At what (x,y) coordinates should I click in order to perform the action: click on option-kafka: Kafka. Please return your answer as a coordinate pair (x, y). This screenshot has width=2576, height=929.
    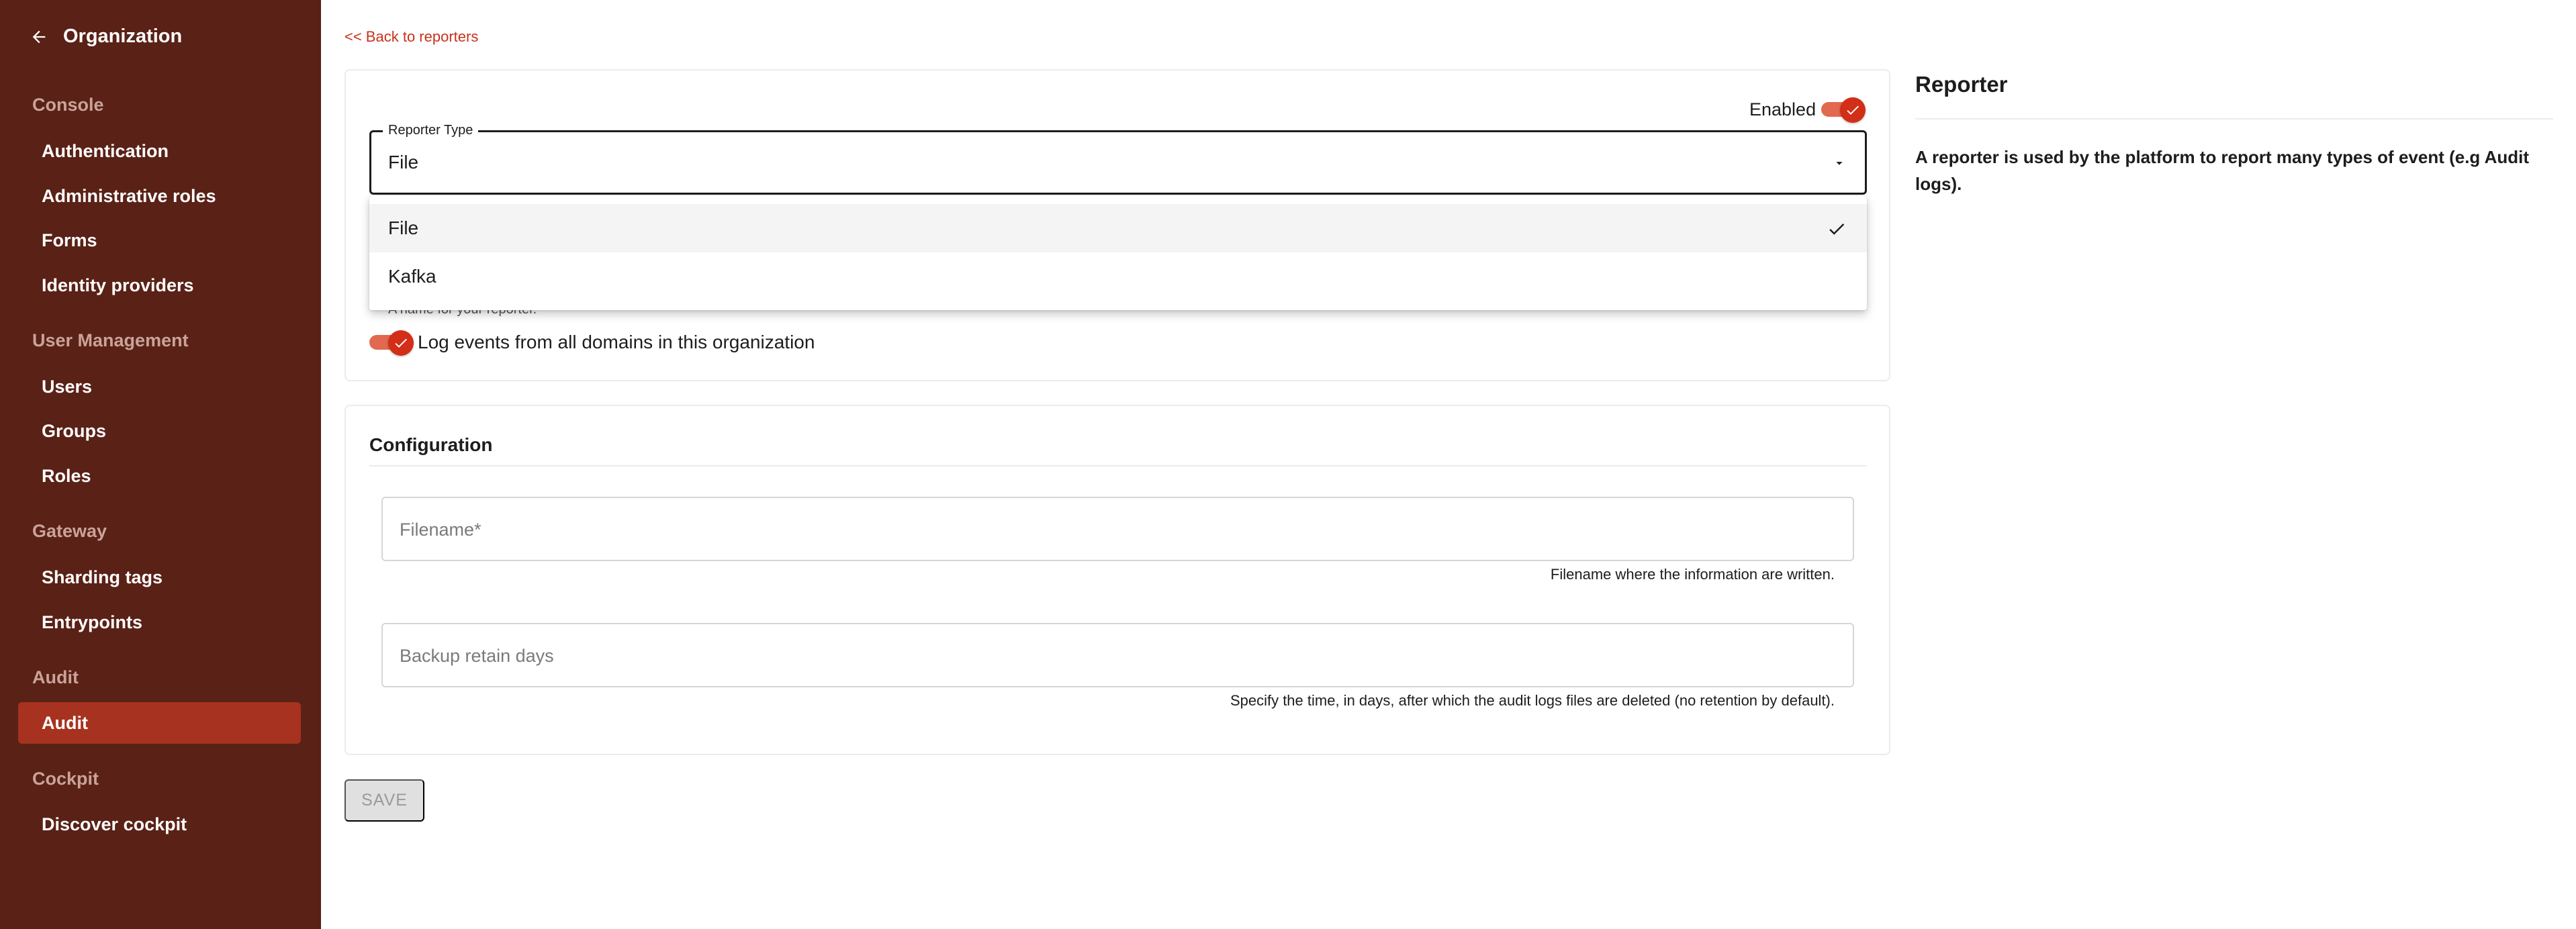
    Looking at the image, I should click on (1118, 276).